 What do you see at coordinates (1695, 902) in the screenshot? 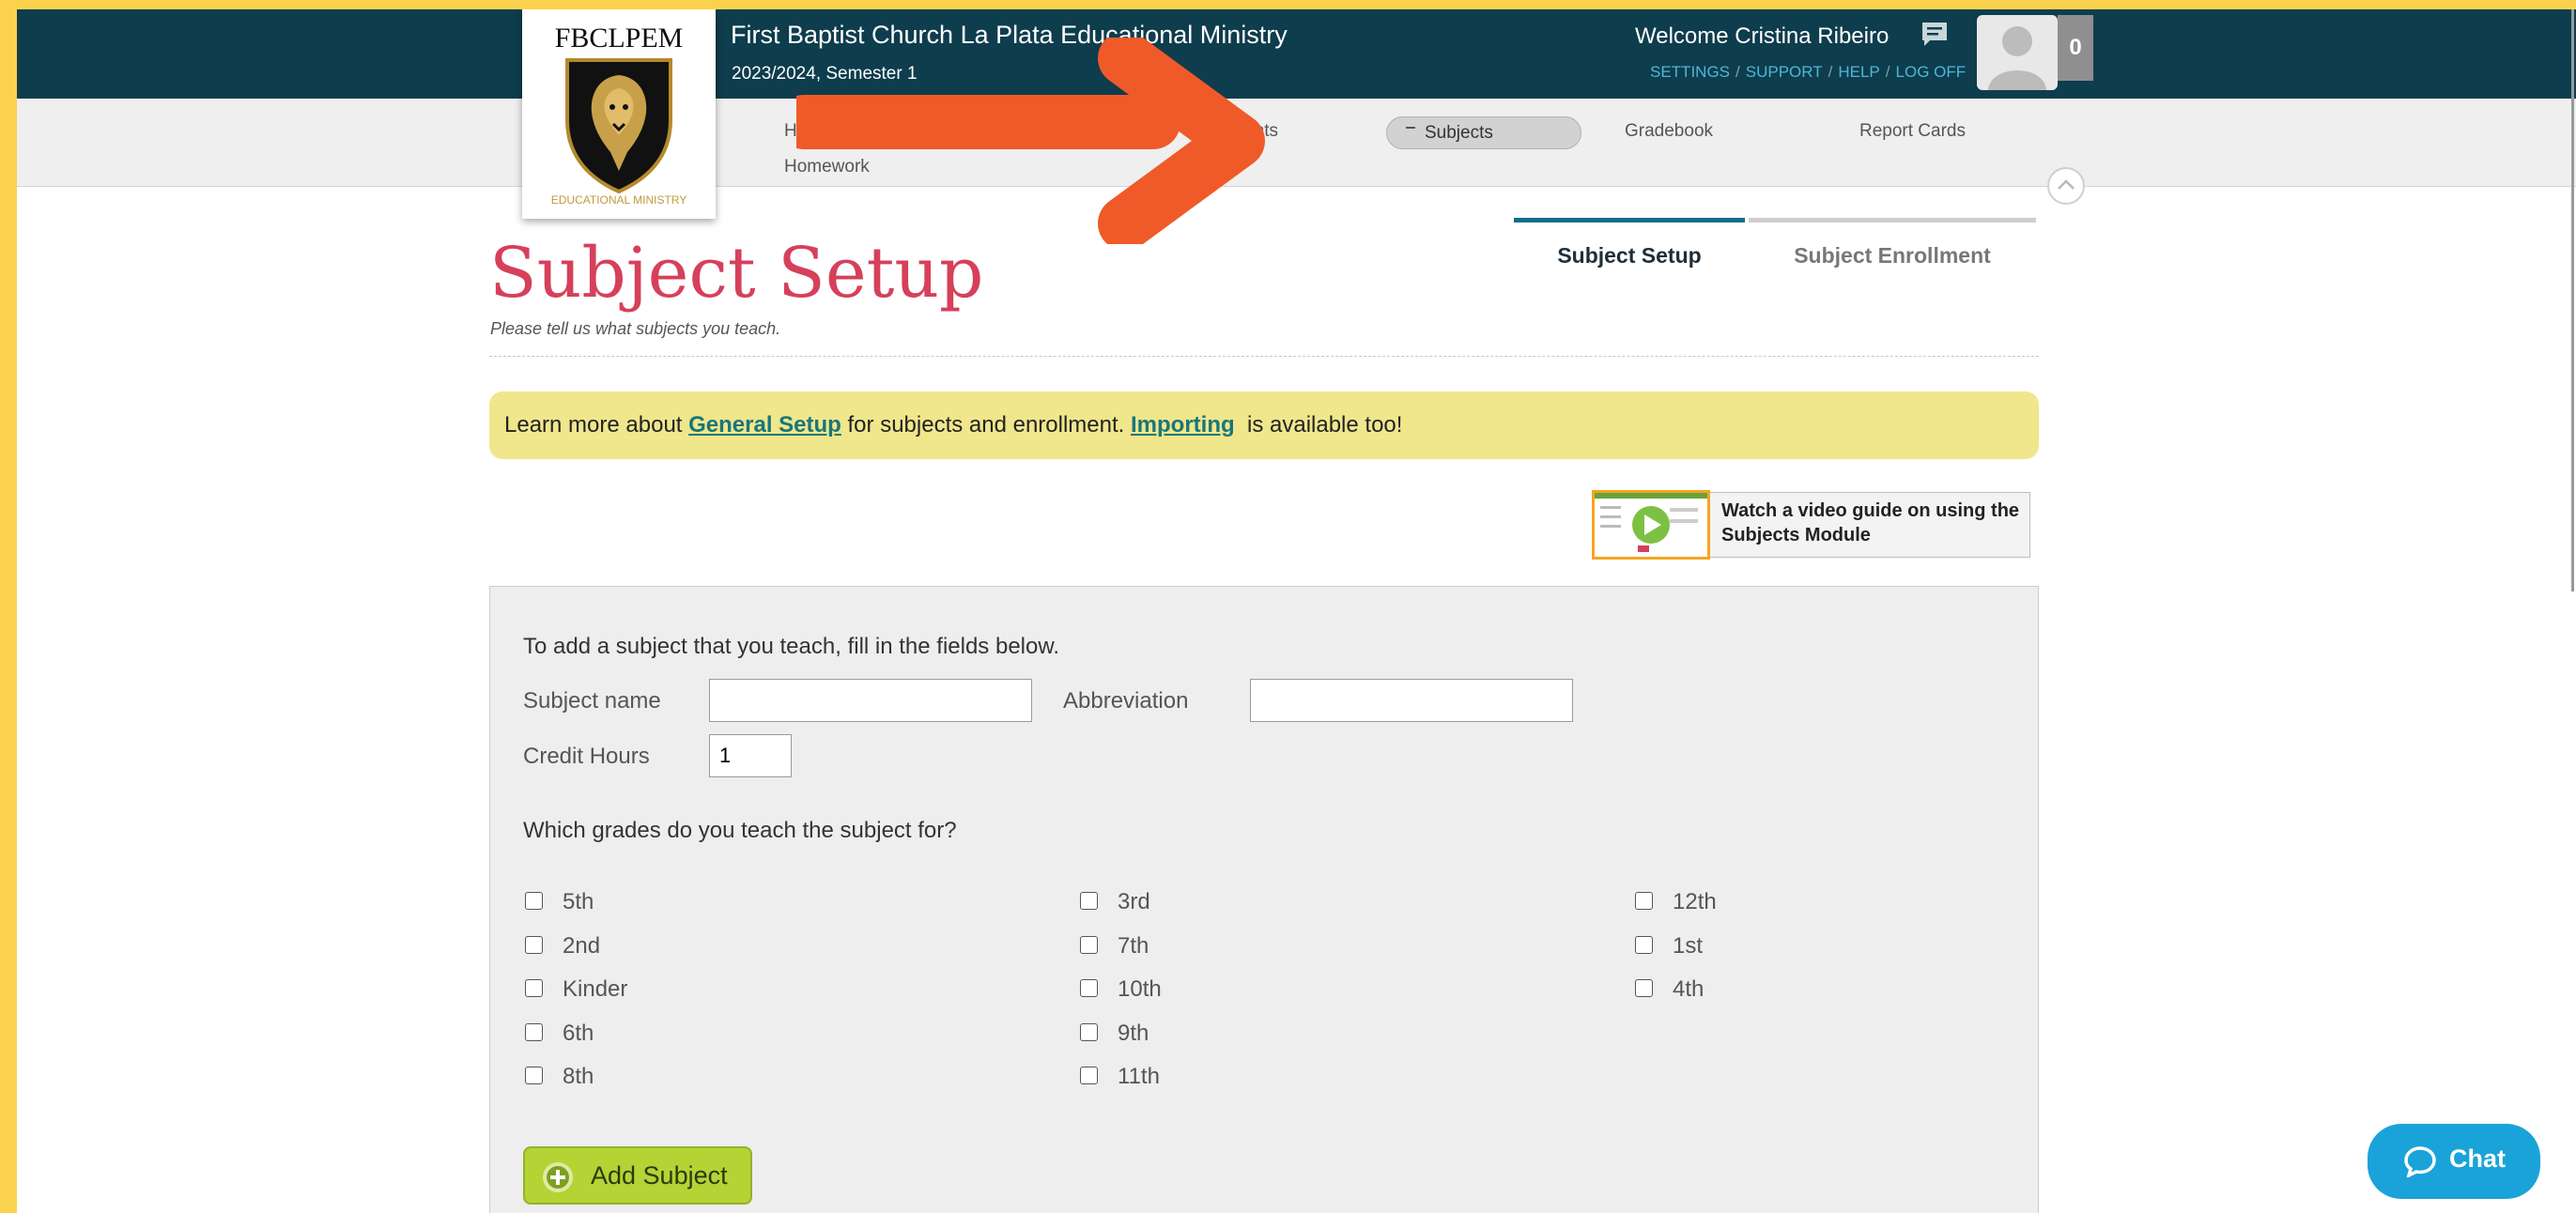
I see `grade-label: 12th` at bounding box center [1695, 902].